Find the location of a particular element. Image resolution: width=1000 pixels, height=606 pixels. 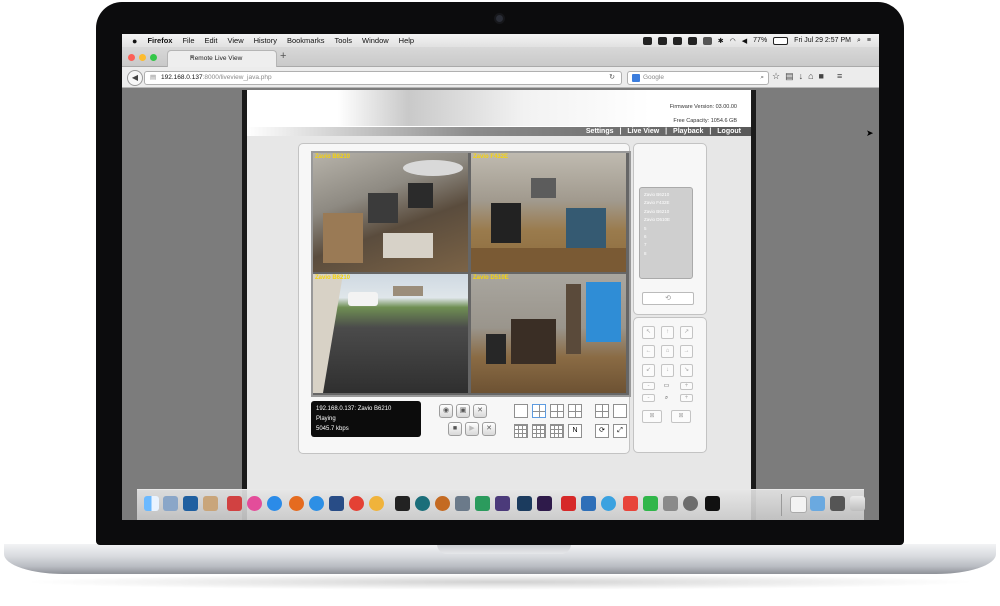

menu-tools: Tools is located at coordinates (343, 40).